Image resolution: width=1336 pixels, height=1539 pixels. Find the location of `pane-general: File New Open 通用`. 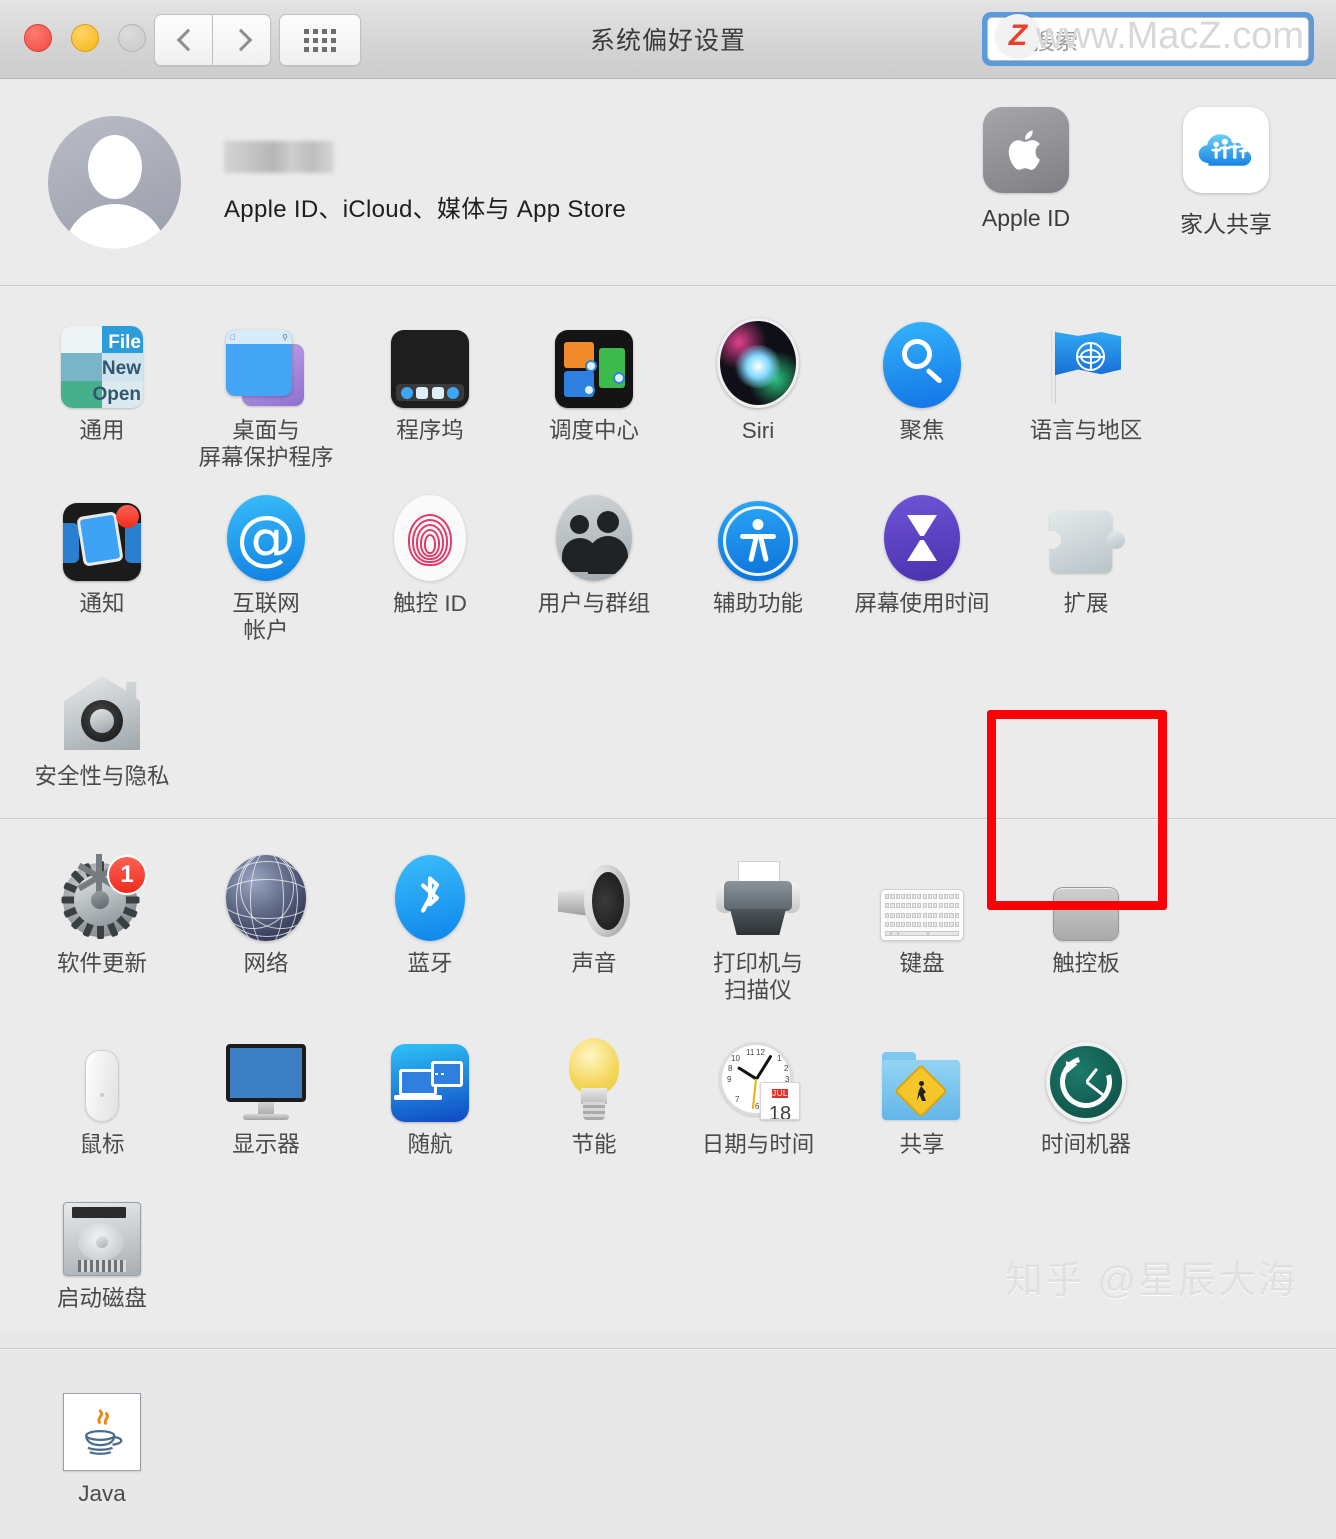

pane-general: File New Open 通用 is located at coordinates (102, 391).